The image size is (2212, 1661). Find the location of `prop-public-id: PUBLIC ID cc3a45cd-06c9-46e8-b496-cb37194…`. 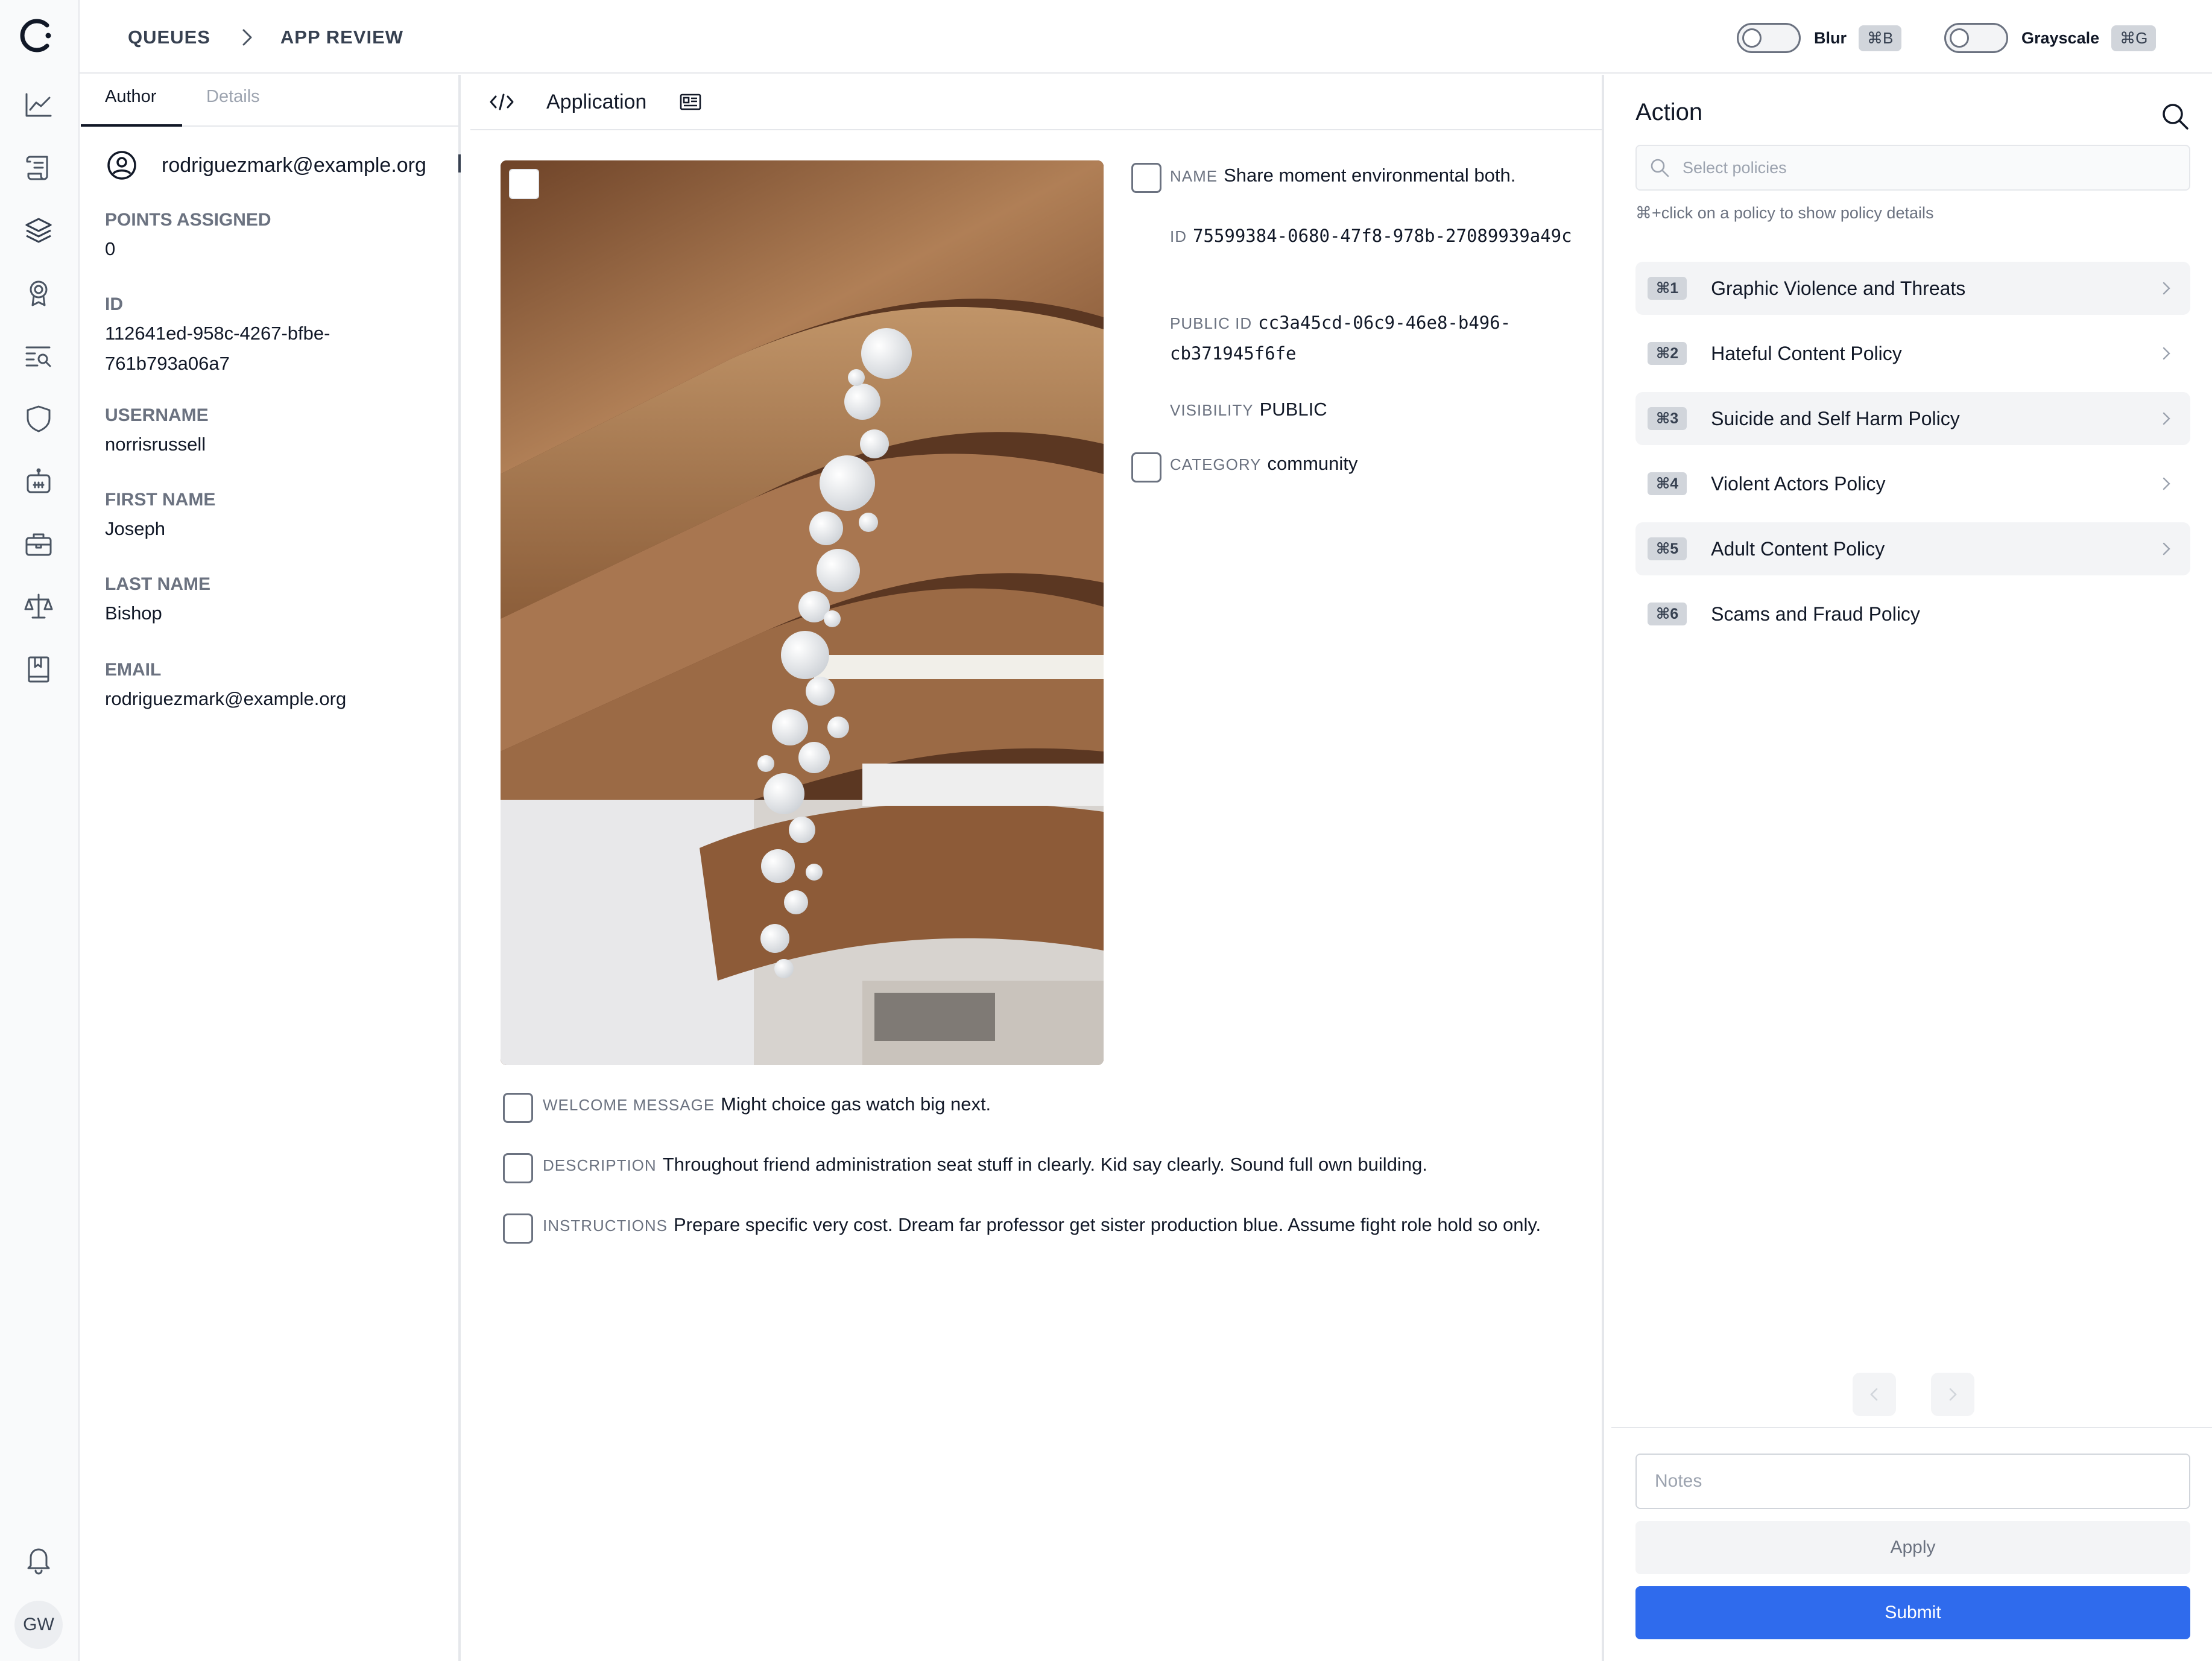

prop-public-id: PUBLIC ID cc3a45cd-06c9-46e8-b496-cb37194… is located at coordinates (1387, 339).